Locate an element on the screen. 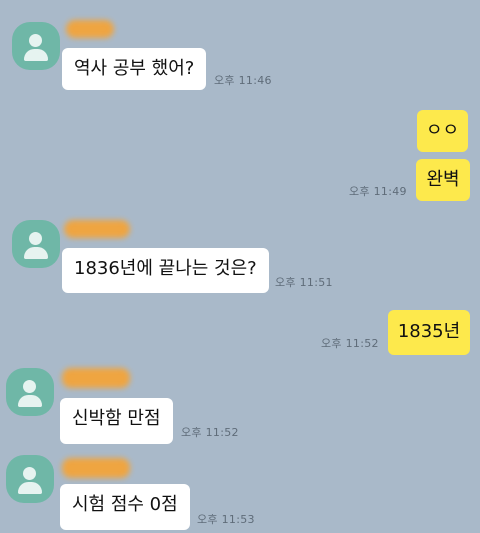 The image size is (480, 533). message-text: 1836년에 끝나는 것은? is located at coordinates (165, 268).